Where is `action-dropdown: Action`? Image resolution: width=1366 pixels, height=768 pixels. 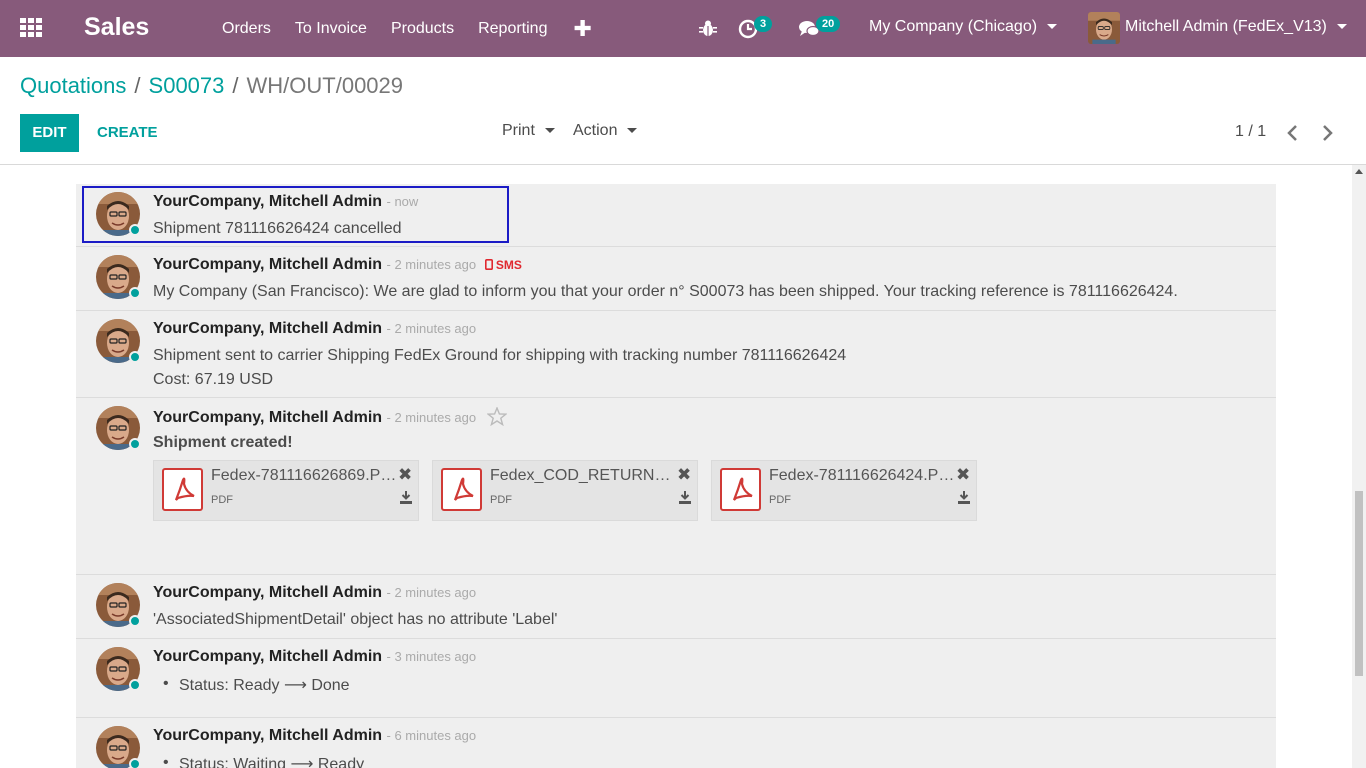 action-dropdown: Action is located at coordinates (605, 131).